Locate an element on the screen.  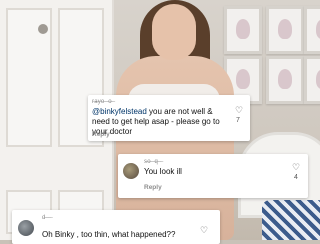
comment-username: d̶ ̶ ̶ ̶ is located at coordinates (46, 218).